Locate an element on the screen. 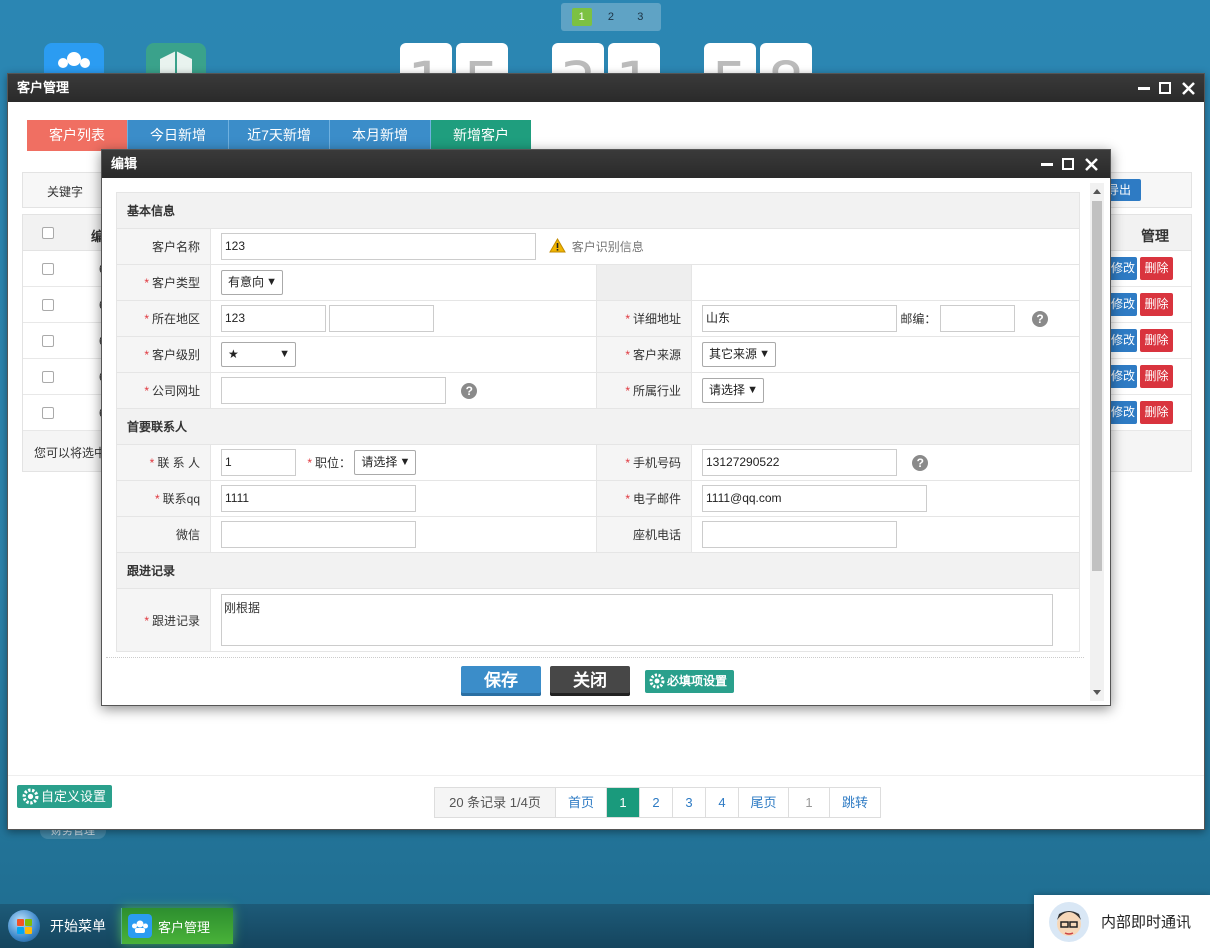 The height and width of the screenshot is (948, 1210). start-menu-button: 开始菜单 is located at coordinates (57, 926).